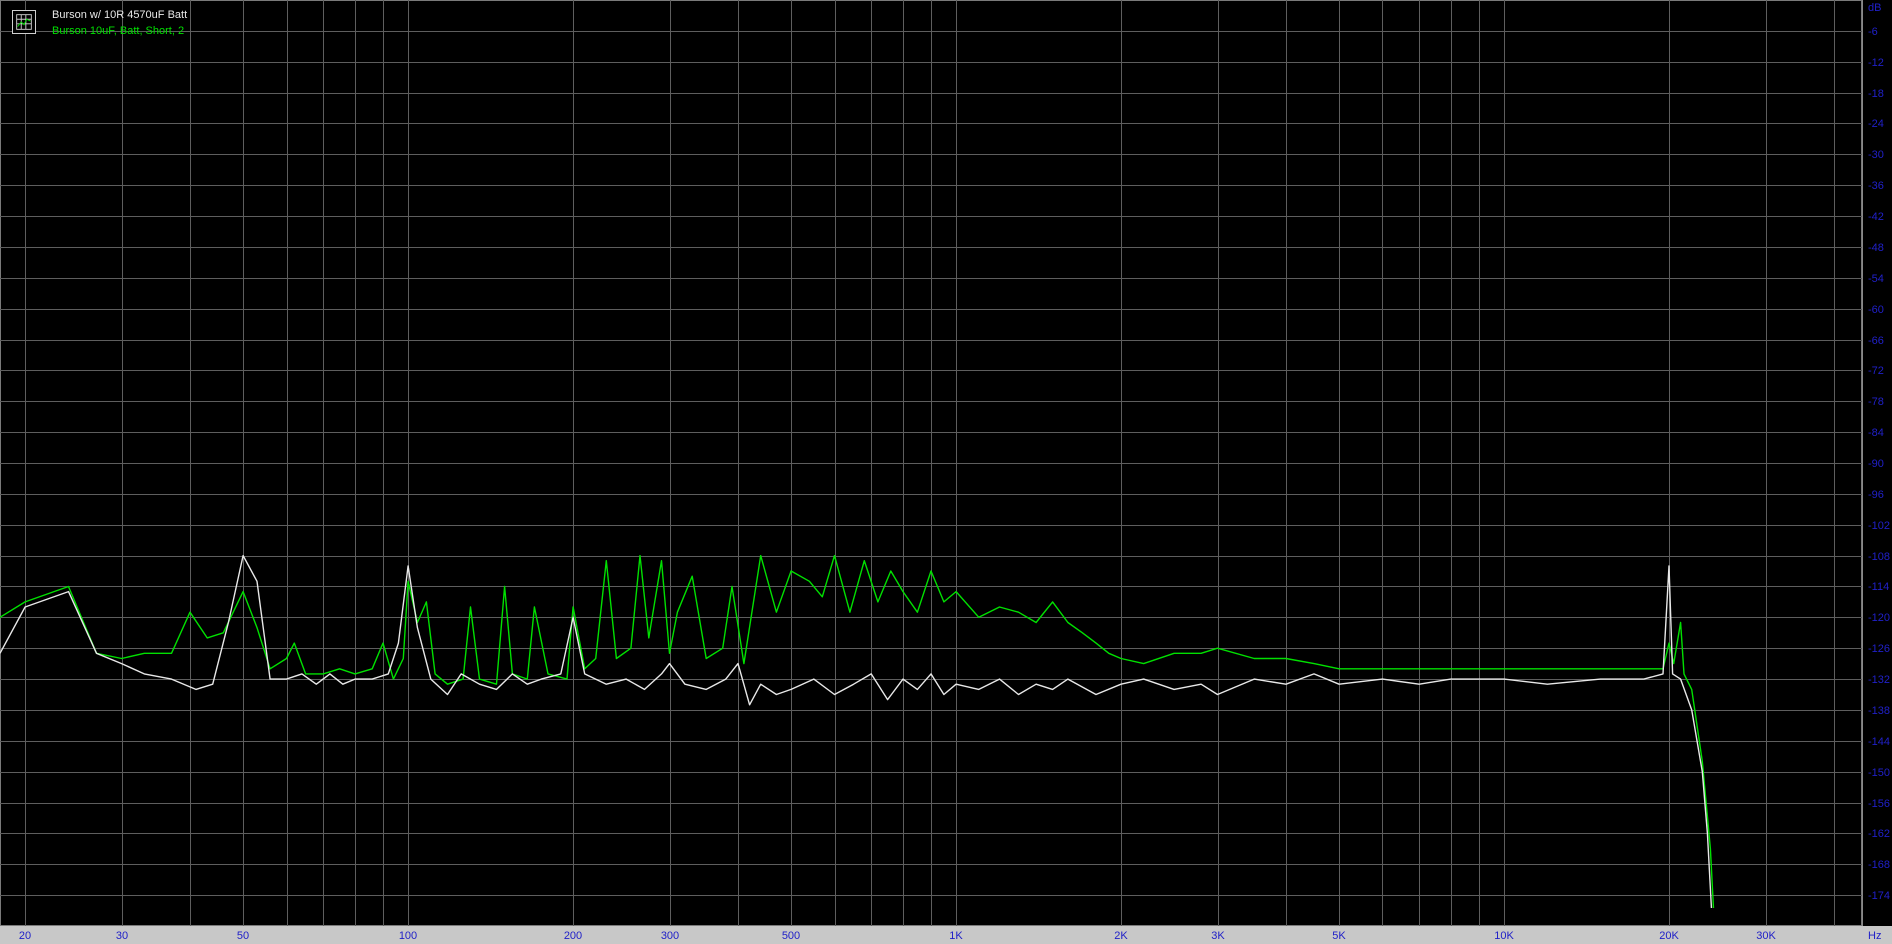 This screenshot has height=944, width=1892. What do you see at coordinates (1876, 310) in the screenshot?
I see `y-tick-label: -60` at bounding box center [1876, 310].